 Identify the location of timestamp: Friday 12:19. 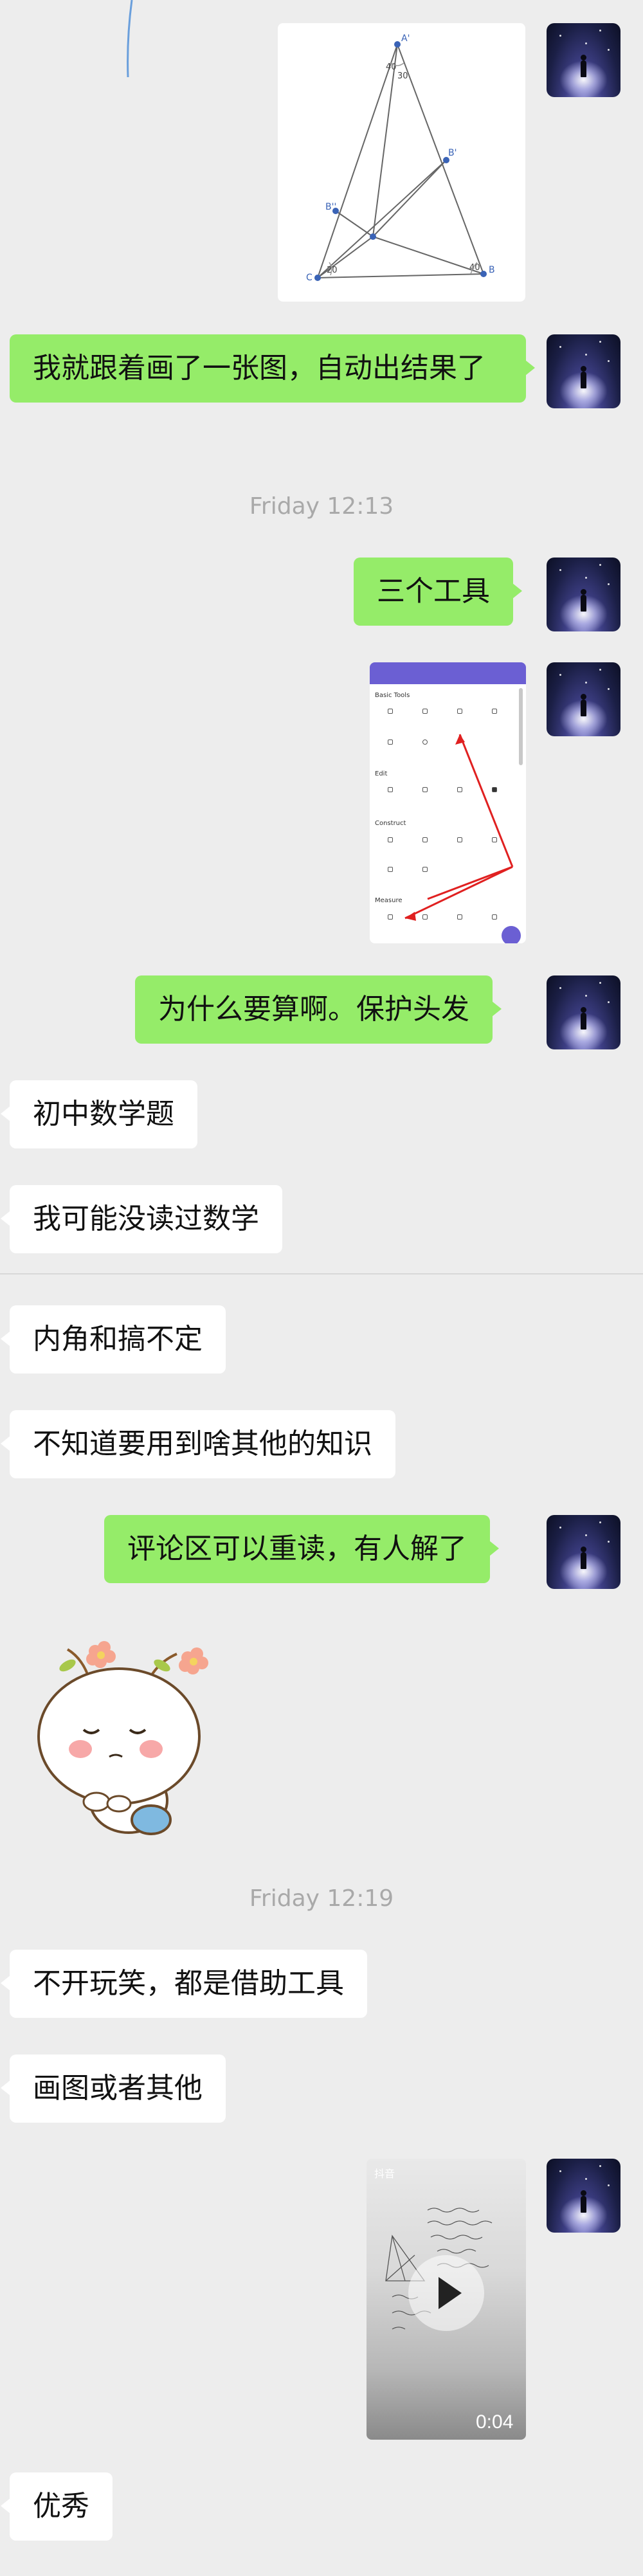
(321, 1898).